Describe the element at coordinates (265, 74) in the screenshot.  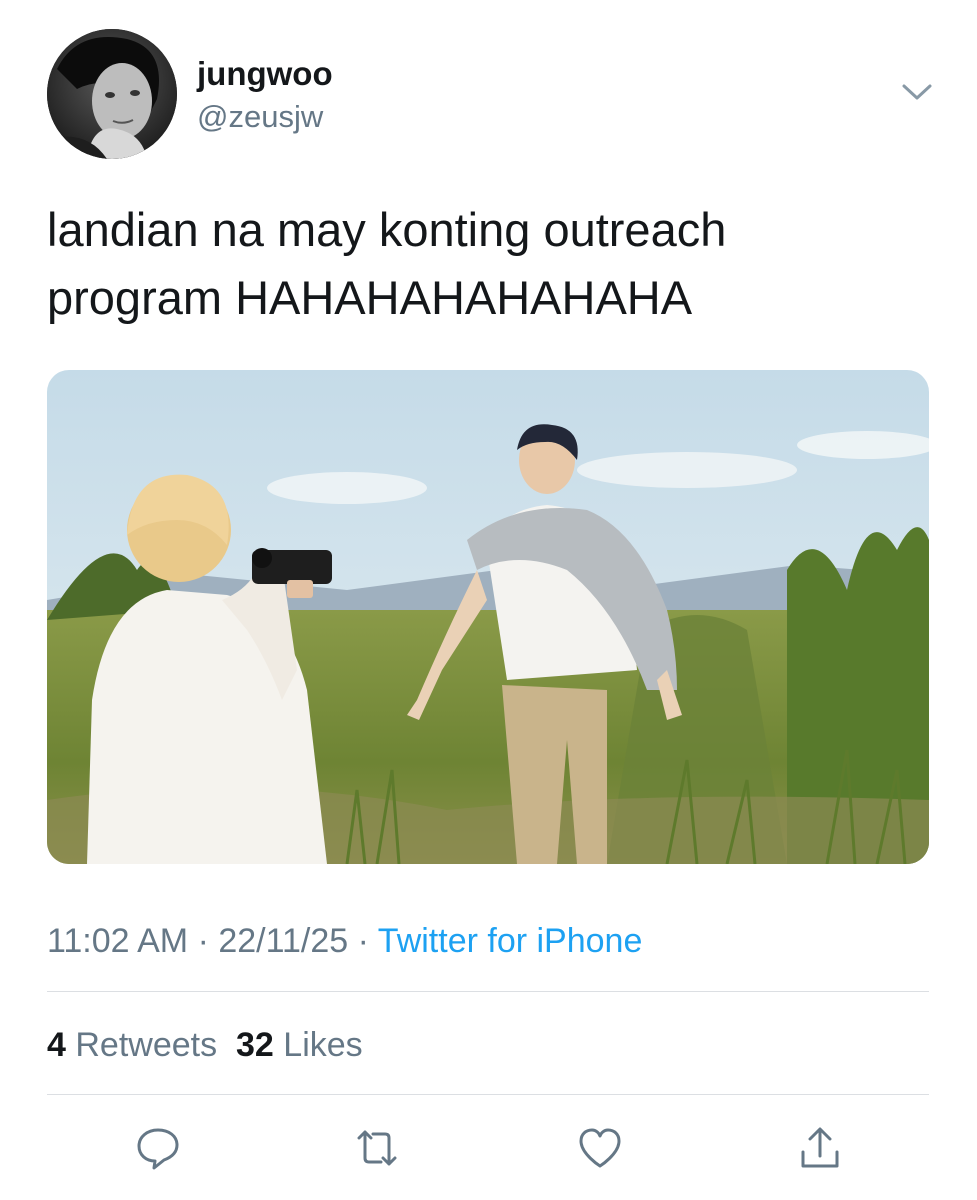
I see `display-name: jungwoo` at that location.